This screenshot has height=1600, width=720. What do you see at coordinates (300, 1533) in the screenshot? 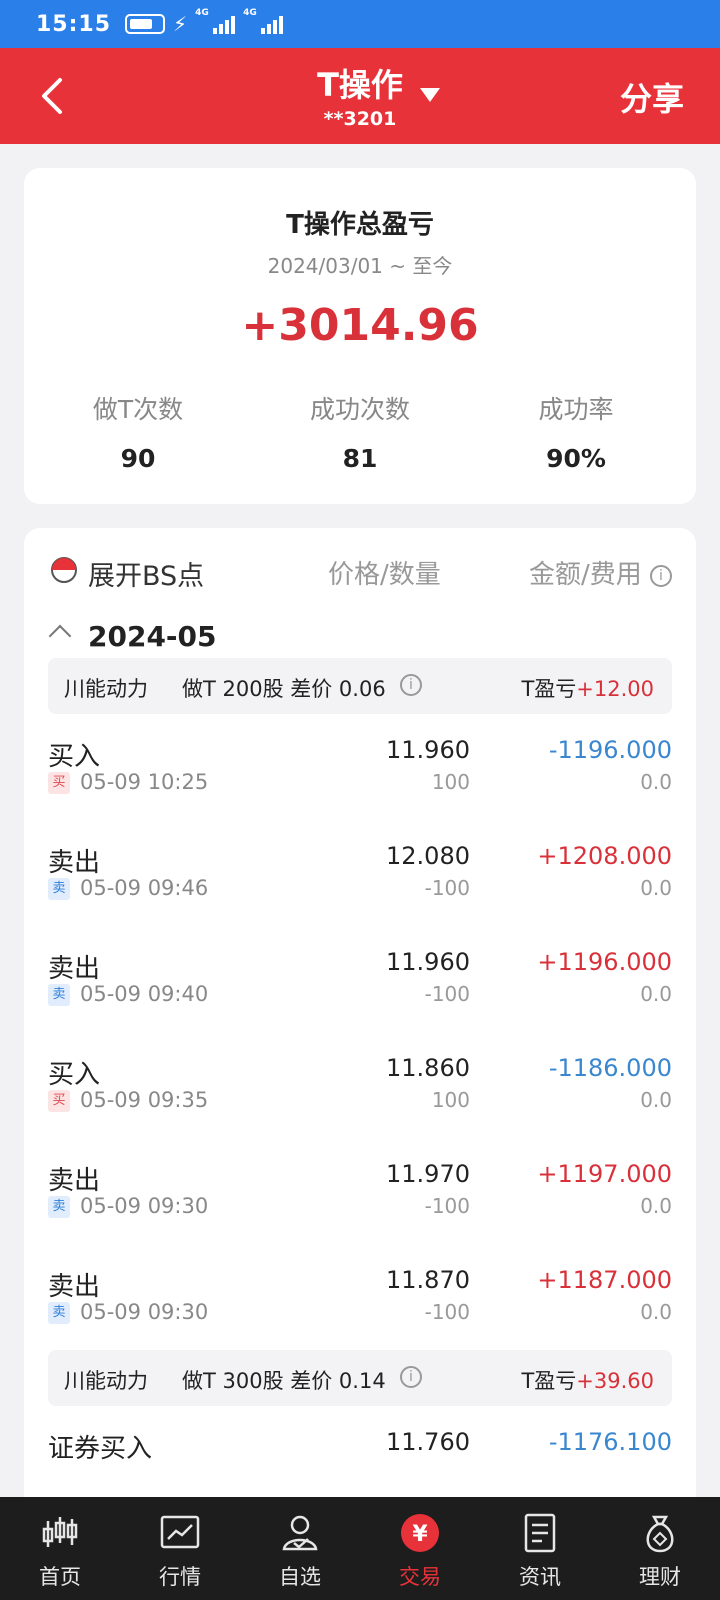
I see `person-check-icon` at bounding box center [300, 1533].